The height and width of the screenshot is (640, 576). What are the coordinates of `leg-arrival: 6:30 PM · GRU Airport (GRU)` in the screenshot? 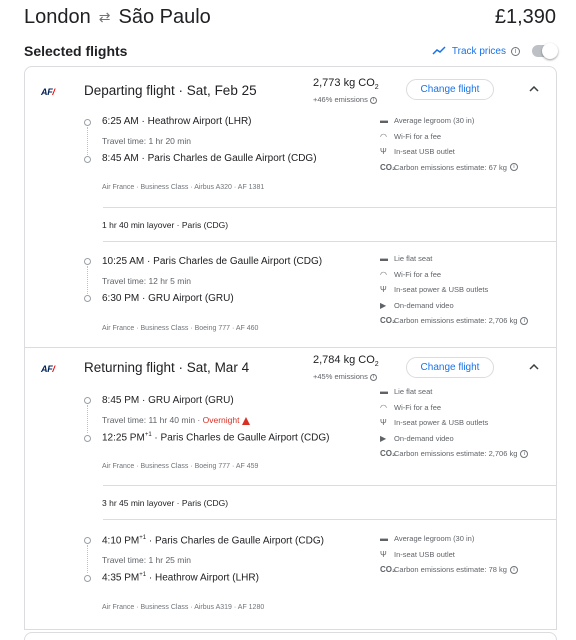 It's located at (168, 298).